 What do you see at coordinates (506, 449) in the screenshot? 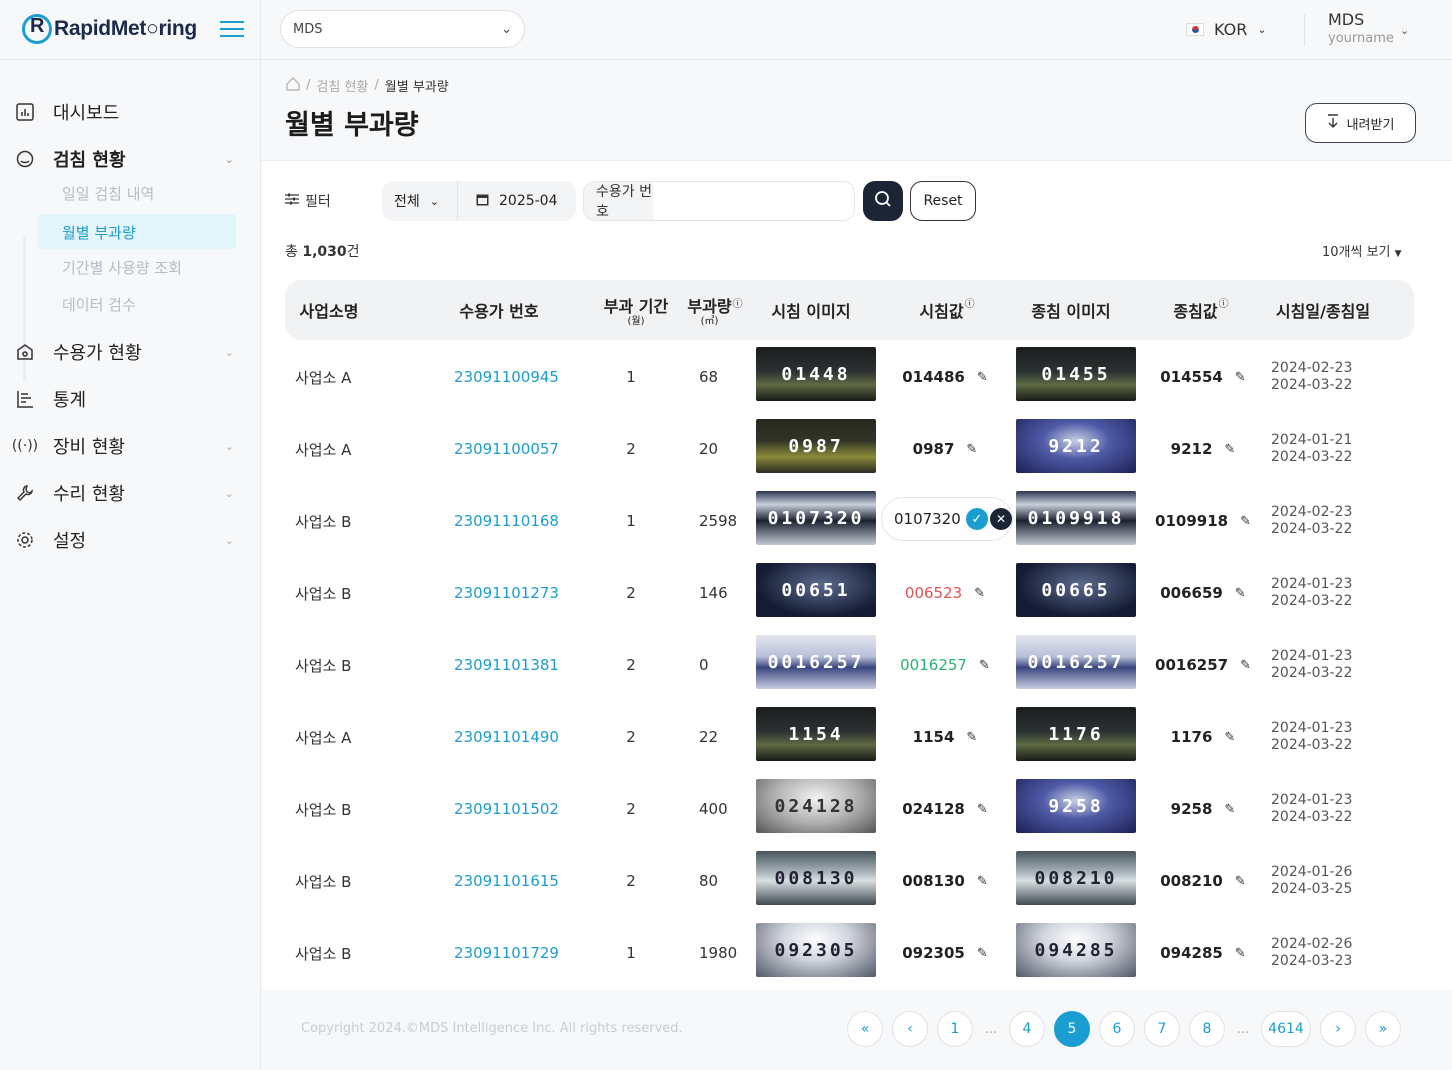
I see `customer-number-link: 23091100057` at bounding box center [506, 449].